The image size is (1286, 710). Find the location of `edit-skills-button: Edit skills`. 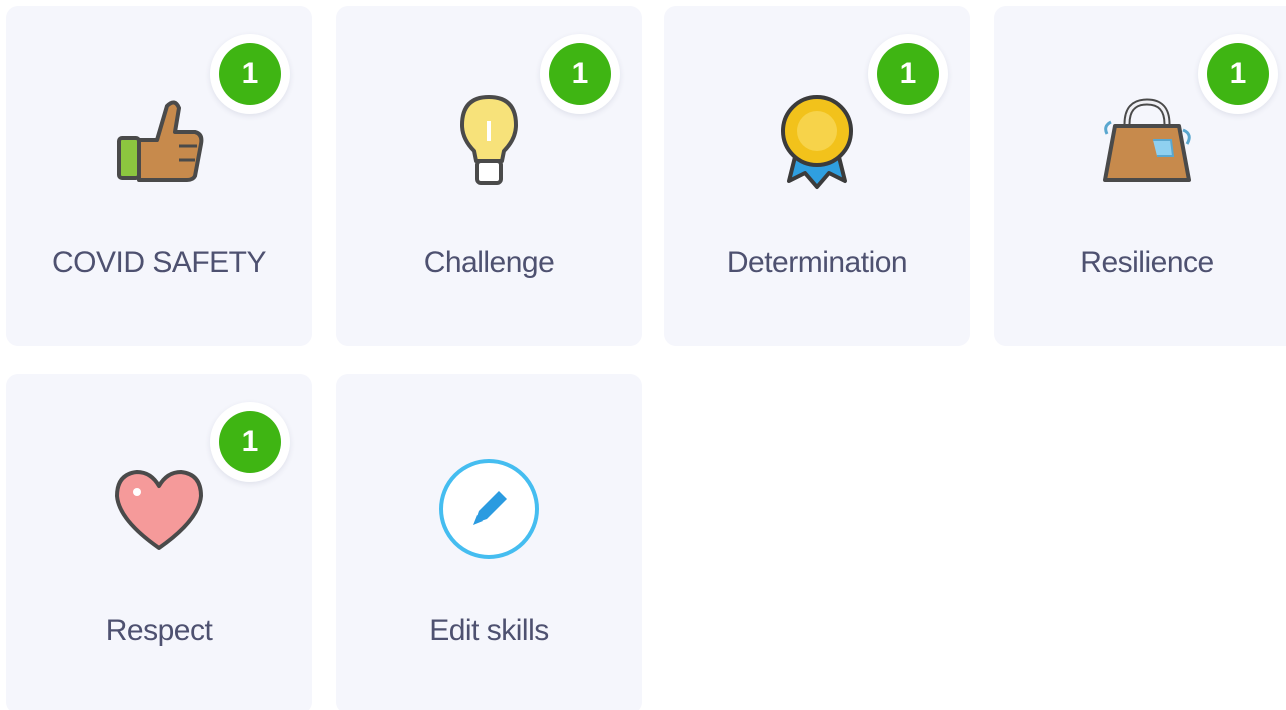

edit-skills-button: Edit skills is located at coordinates (489, 542).